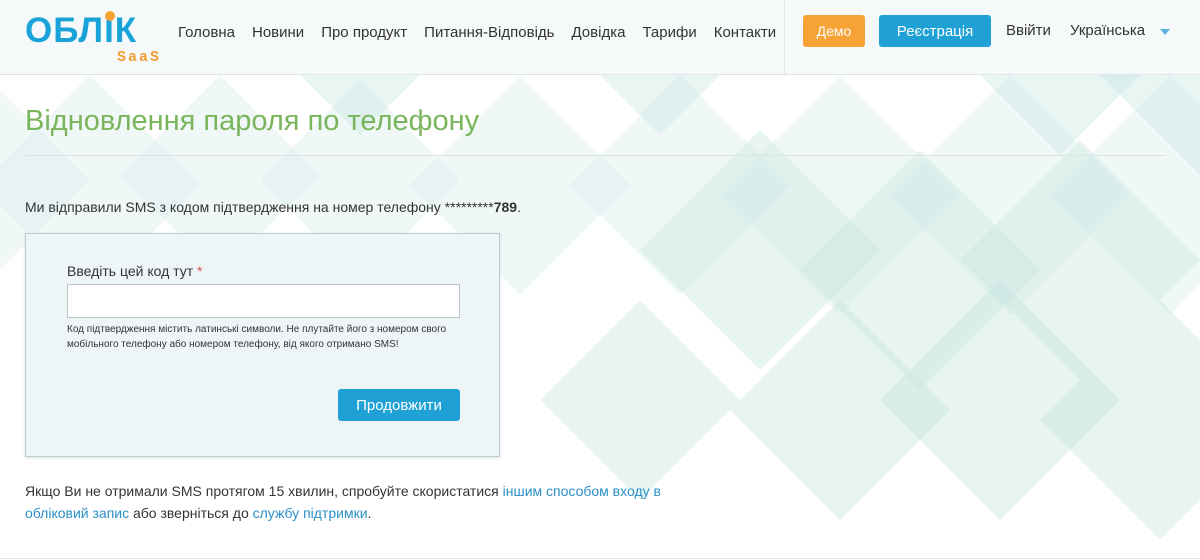 The height and width of the screenshot is (560, 1200). What do you see at coordinates (505, 207) in the screenshot?
I see `masked-phone-suffix: 789` at bounding box center [505, 207].